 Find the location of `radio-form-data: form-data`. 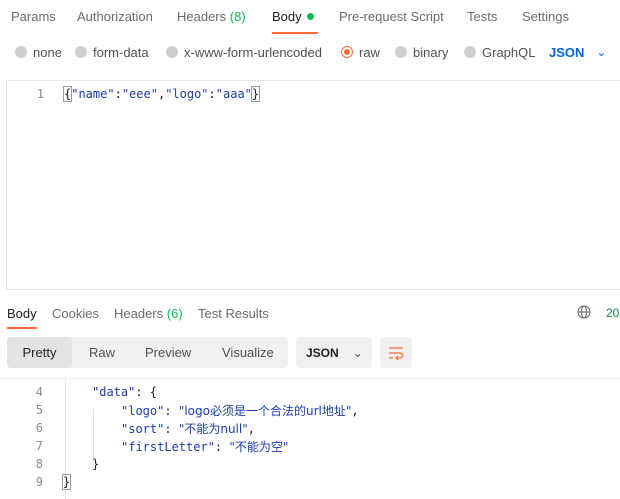

radio-form-data: form-data is located at coordinates (112, 52).